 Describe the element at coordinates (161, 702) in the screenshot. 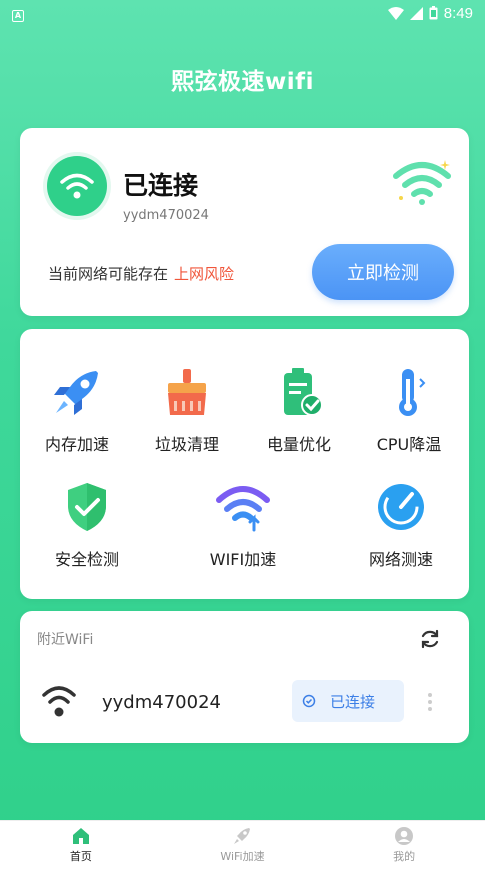

I see `wifi-row-ssid: yydm470024` at that location.